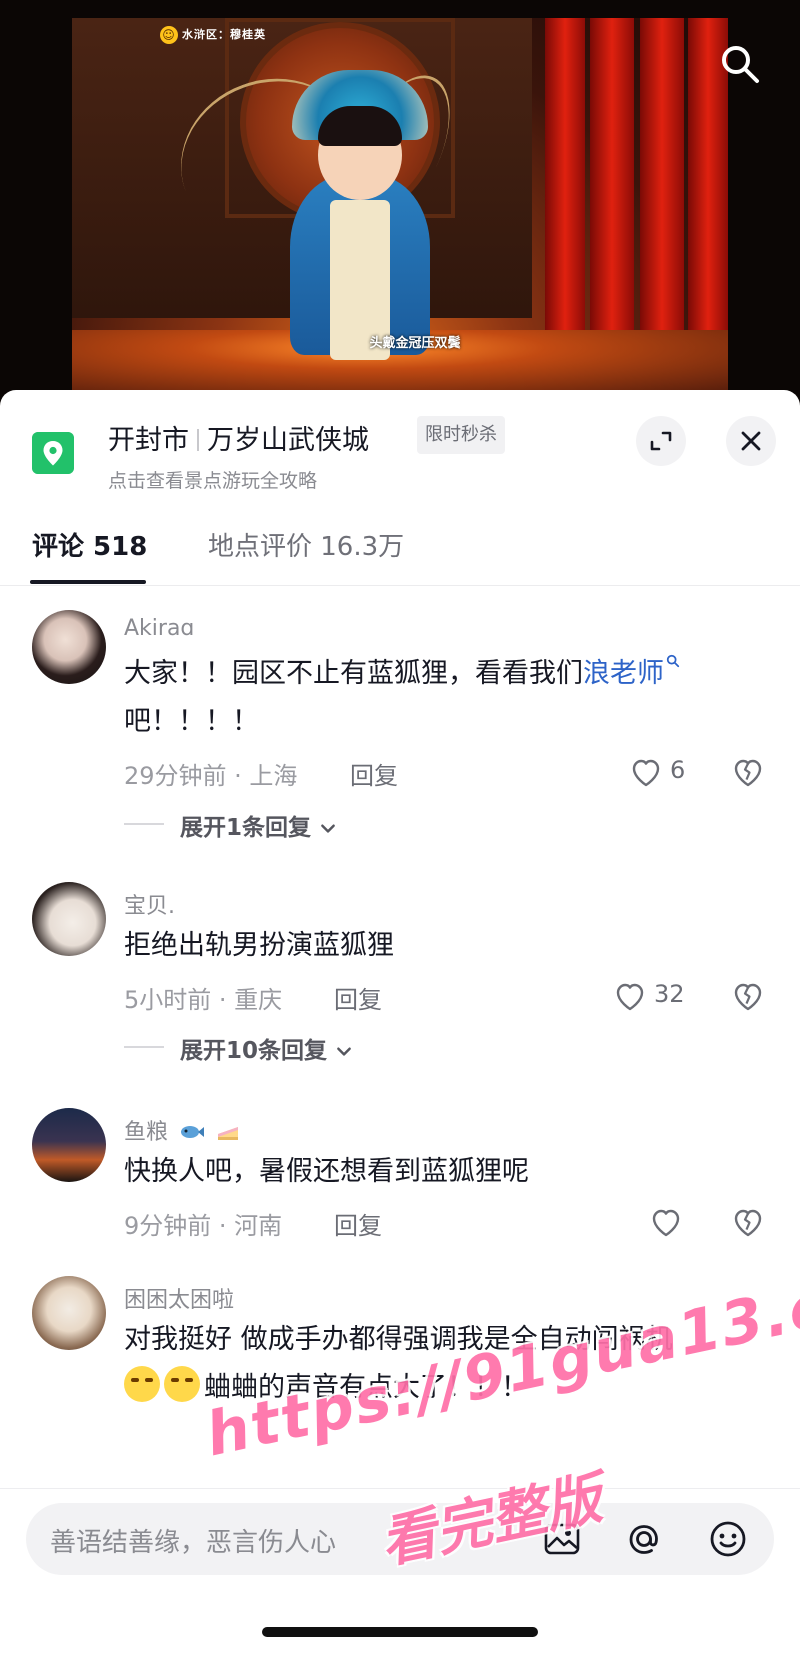  Describe the element at coordinates (415, 343) in the screenshot. I see `video-subtitle: 头戴金冠压双鬓` at that location.